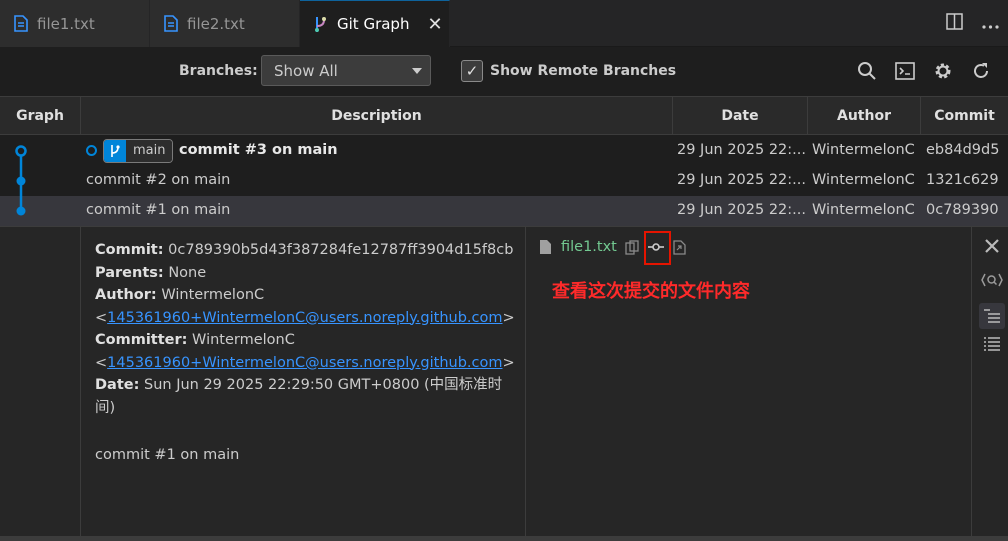  What do you see at coordinates (864, 116) in the screenshot?
I see `column-header-author: Author` at bounding box center [864, 116].